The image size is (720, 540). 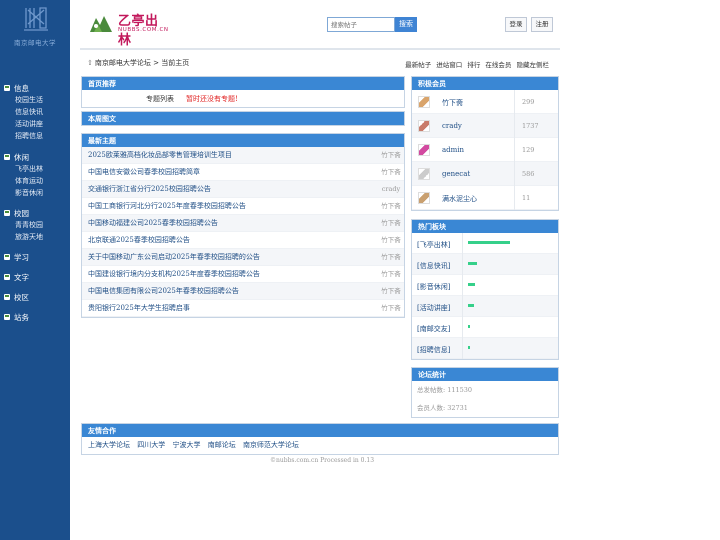 What do you see at coordinates (160, 155) in the screenshot?
I see `topic-title: 2025欧莱雅高档化妆品部零售管理培训生项目` at bounding box center [160, 155].